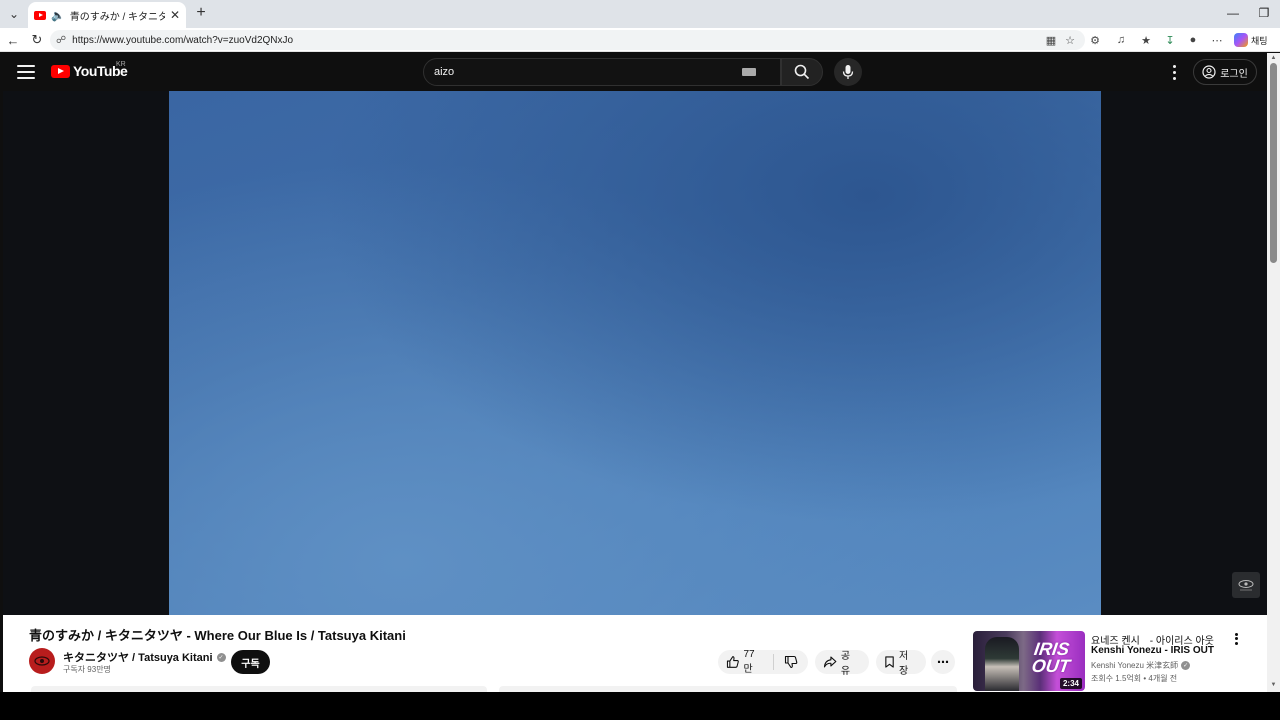  What do you see at coordinates (1264, 13) in the screenshot?
I see `restore-button: ❐` at bounding box center [1264, 13].